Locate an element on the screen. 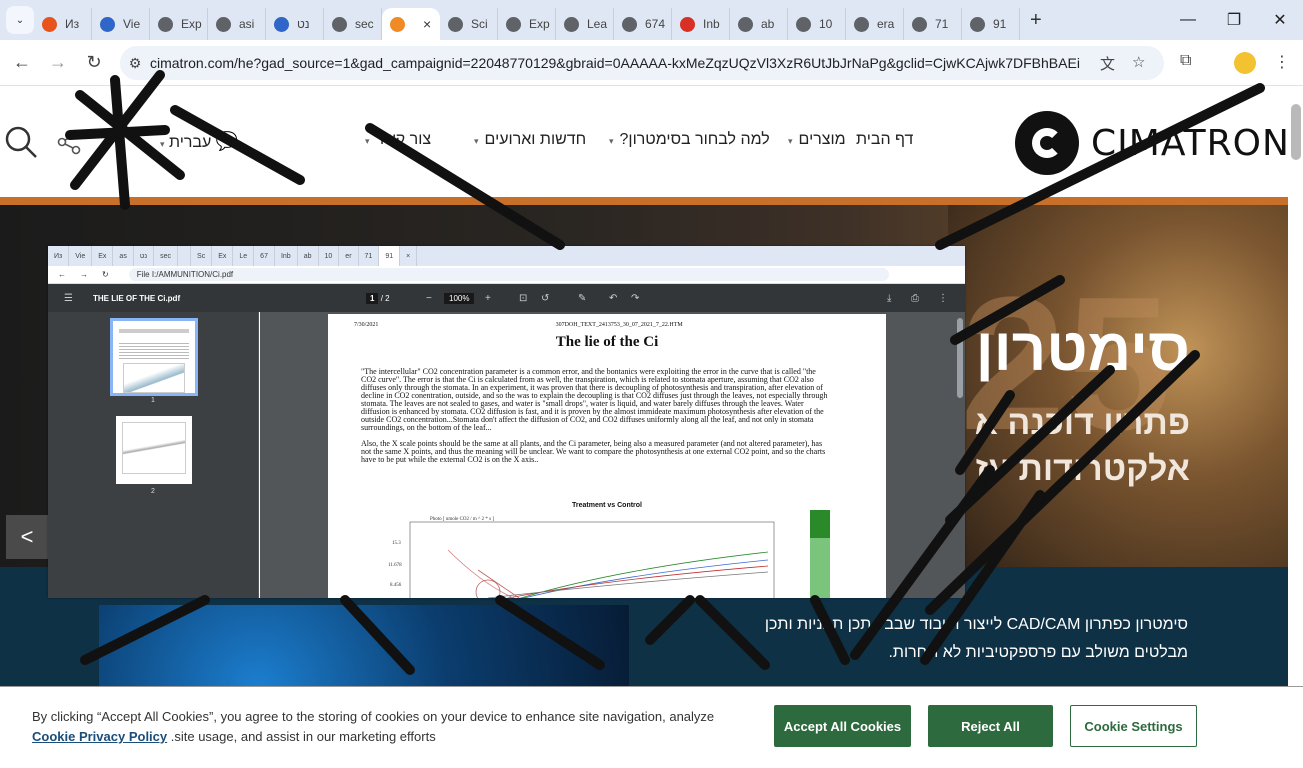 The width and height of the screenshot is (1303, 768). browser-tab: Vie is located at coordinates (121, 24).